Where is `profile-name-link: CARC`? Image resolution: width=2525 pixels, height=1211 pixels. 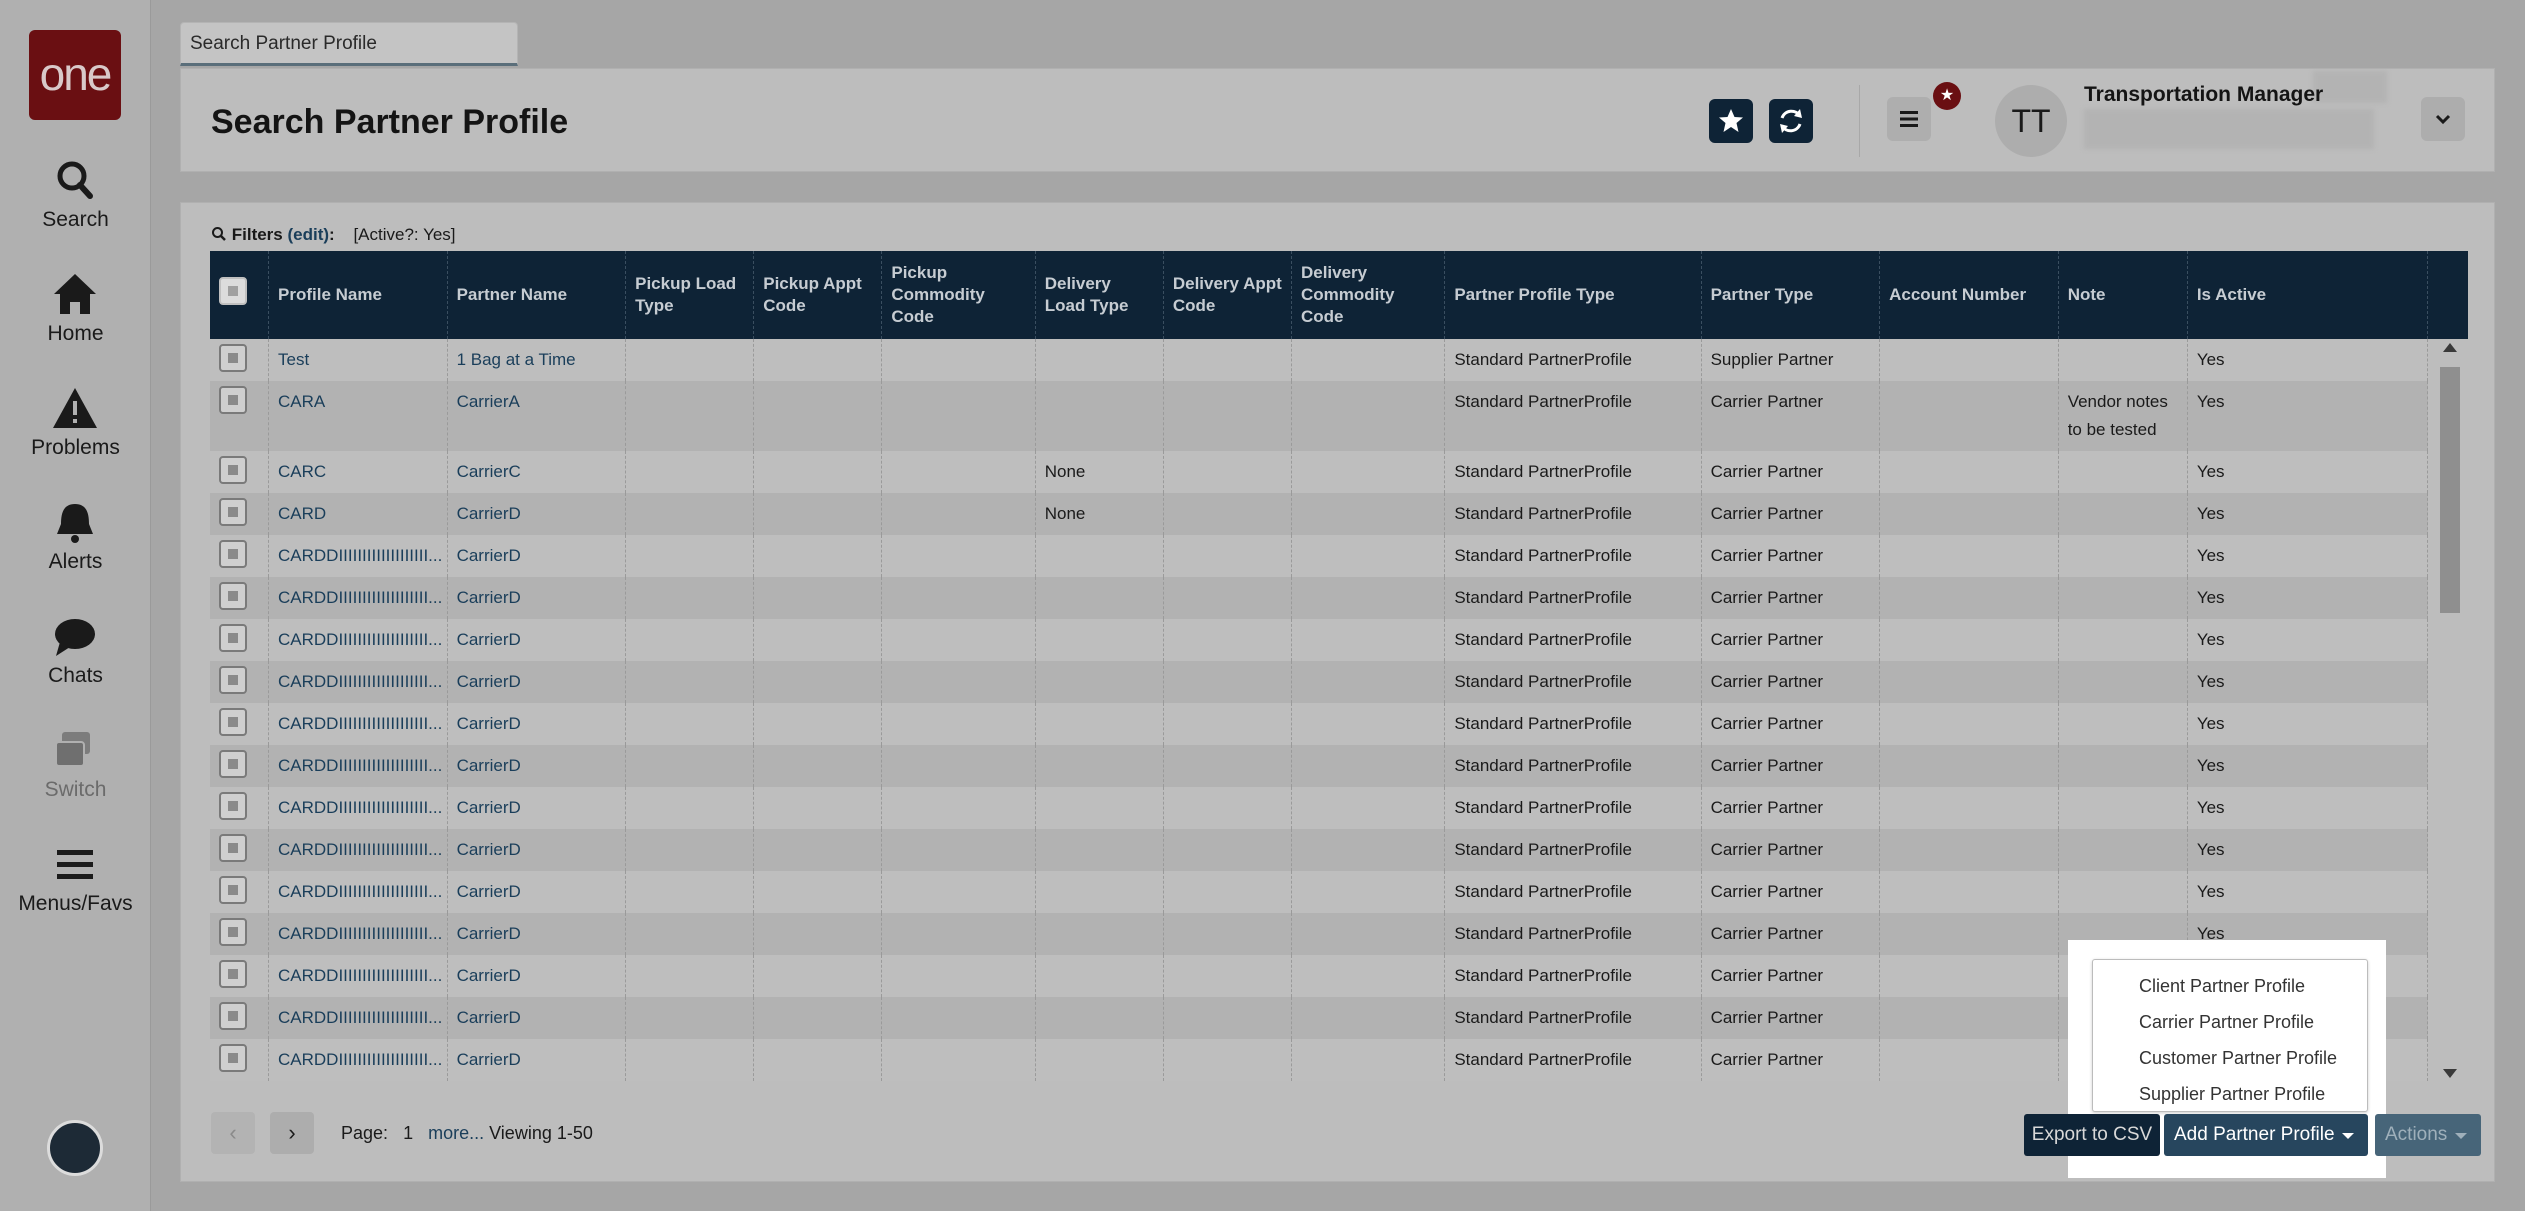
profile-name-link: CARC is located at coordinates (358, 472).